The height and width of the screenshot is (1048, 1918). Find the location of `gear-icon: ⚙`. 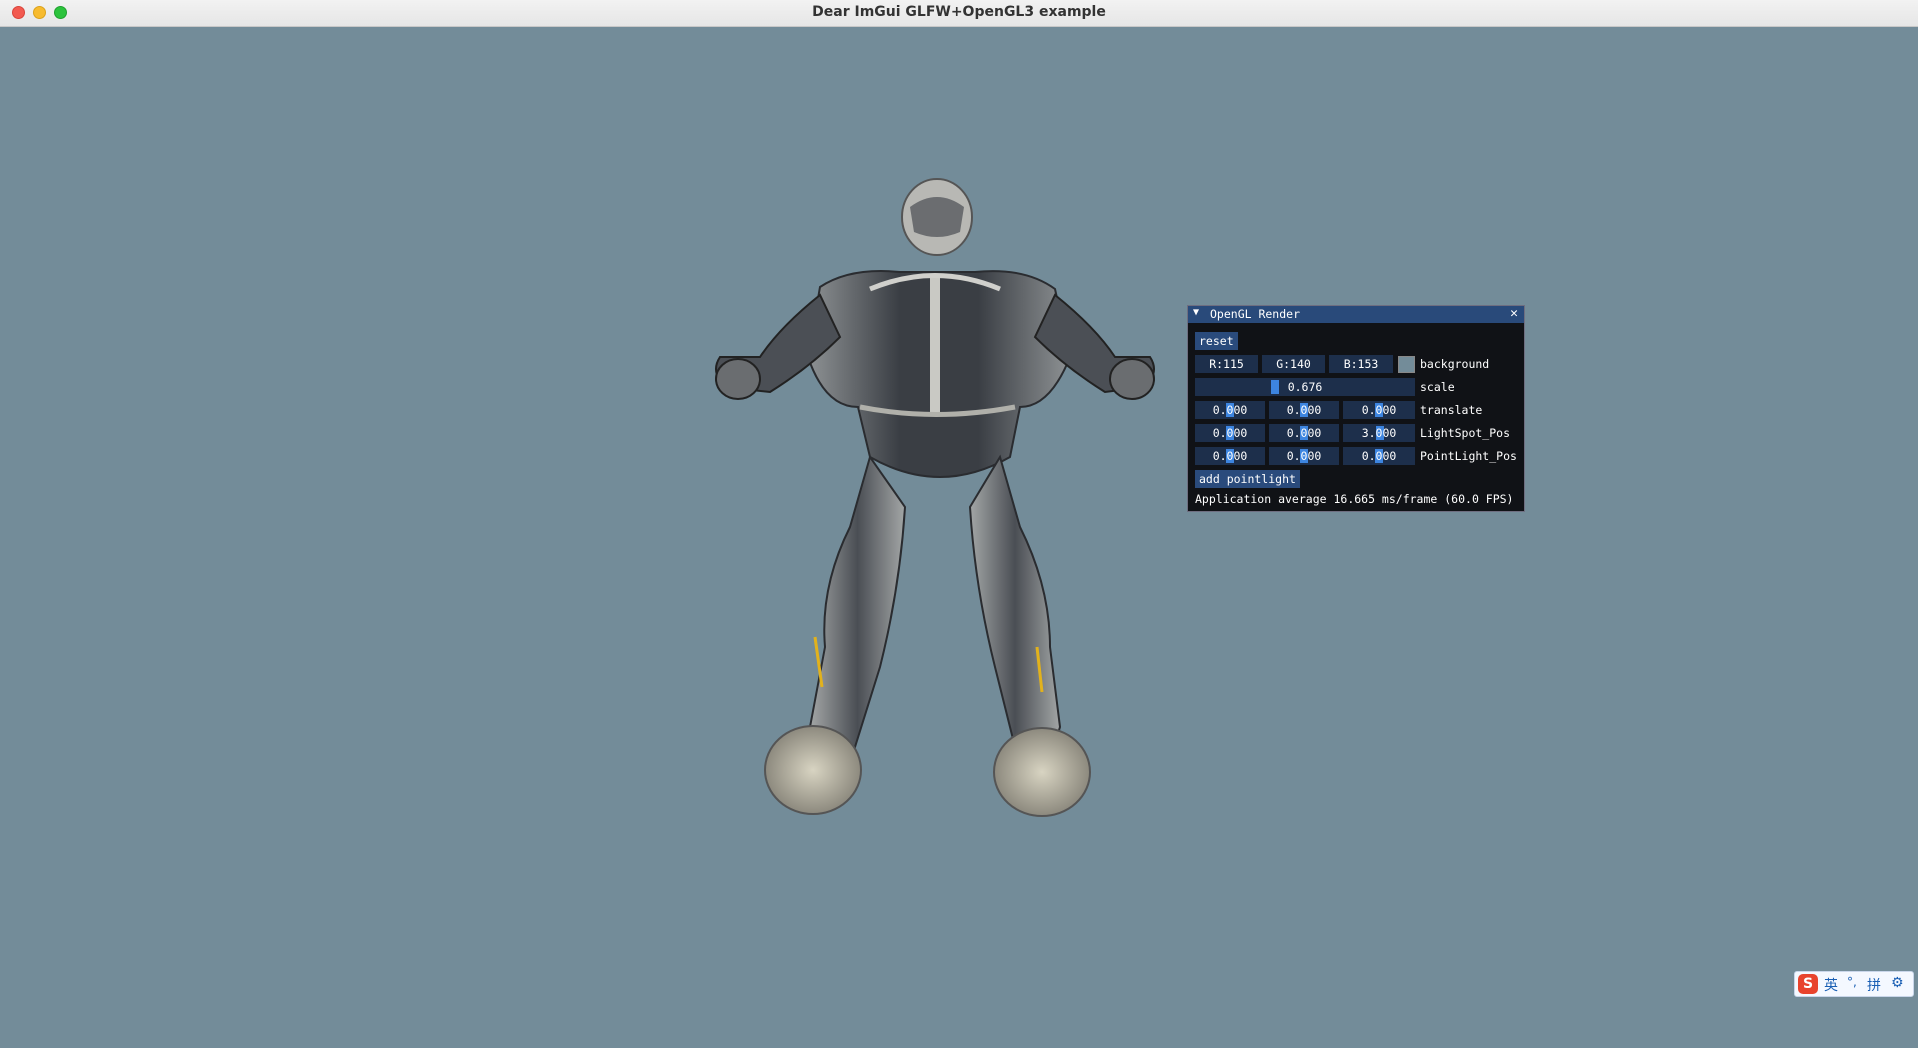

gear-icon: ⚙ is located at coordinates (1897, 983).